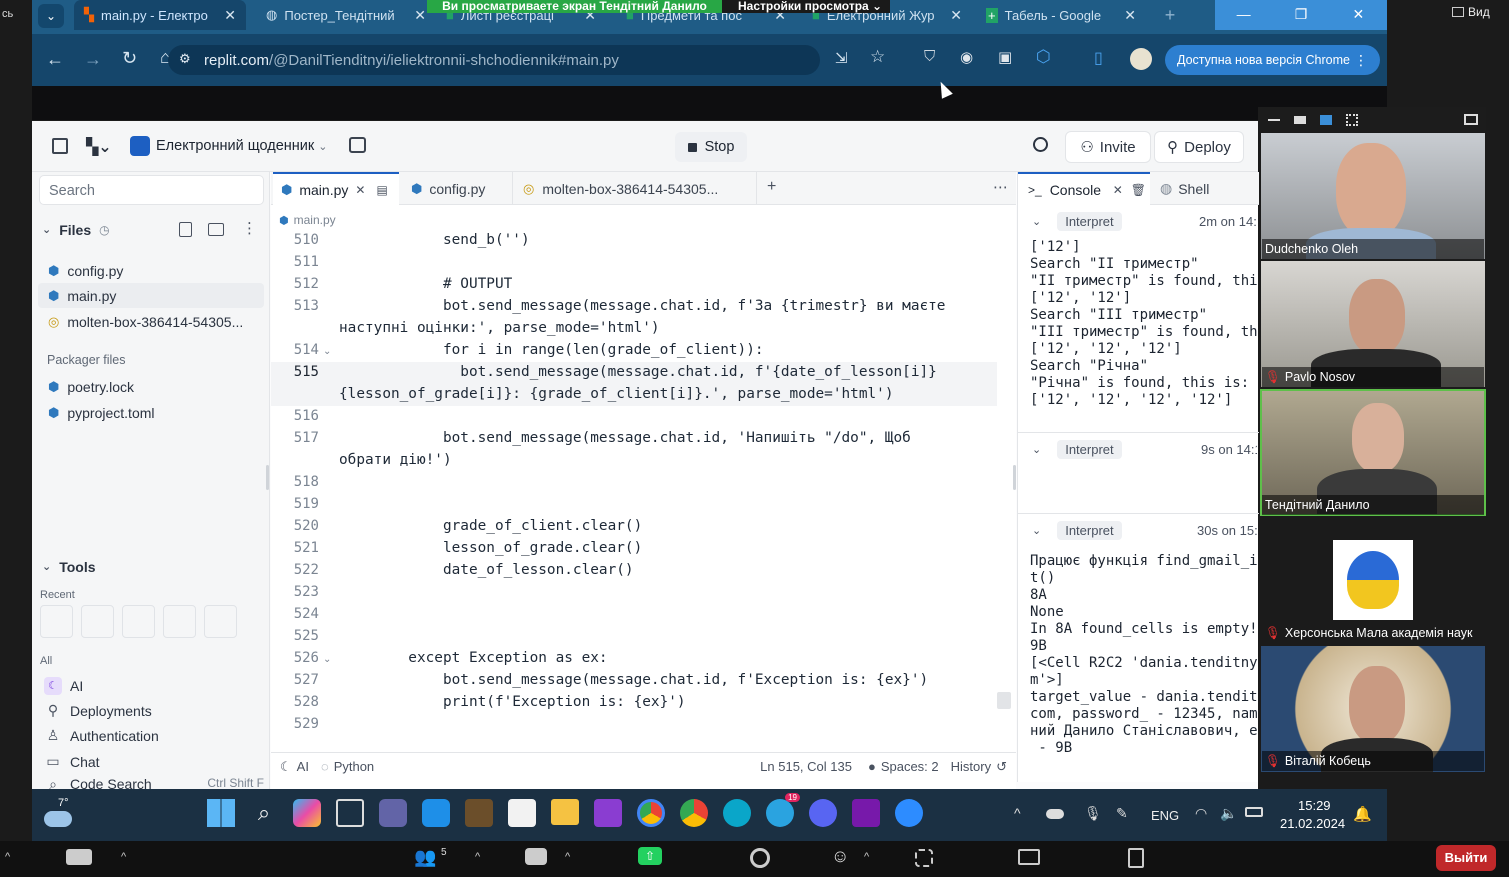 The image size is (1509, 877). What do you see at coordinates (60, 146) in the screenshot?
I see `toggle-sidebar-icon` at bounding box center [60, 146].